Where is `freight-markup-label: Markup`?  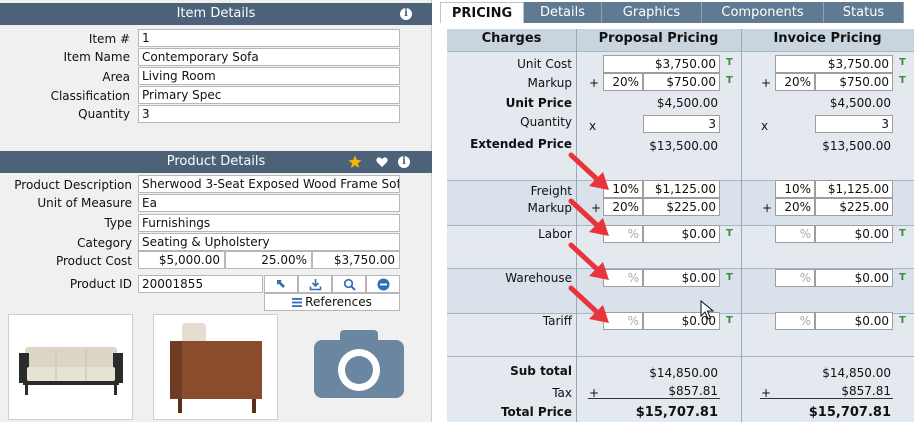 freight-markup-label: Markup is located at coordinates (549, 208).